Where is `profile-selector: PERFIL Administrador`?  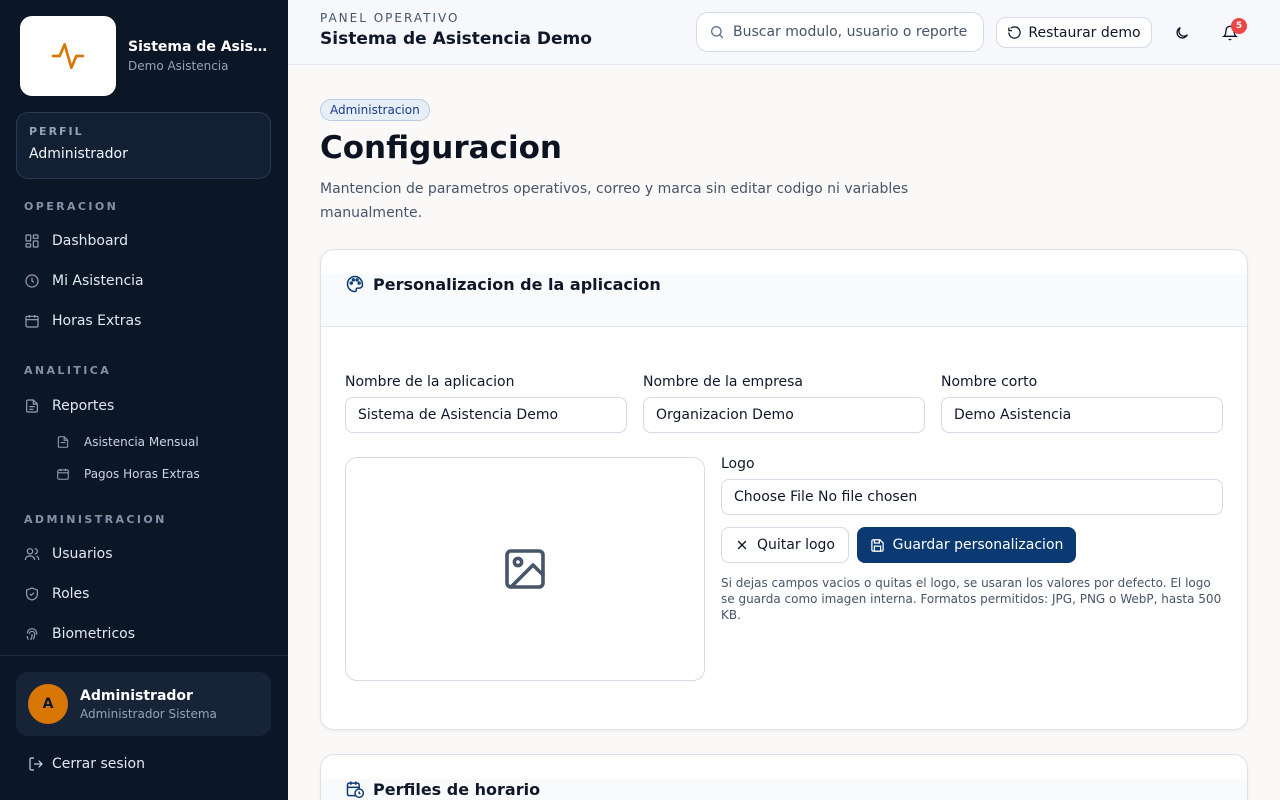
profile-selector: PERFIL Administrador is located at coordinates (143, 145).